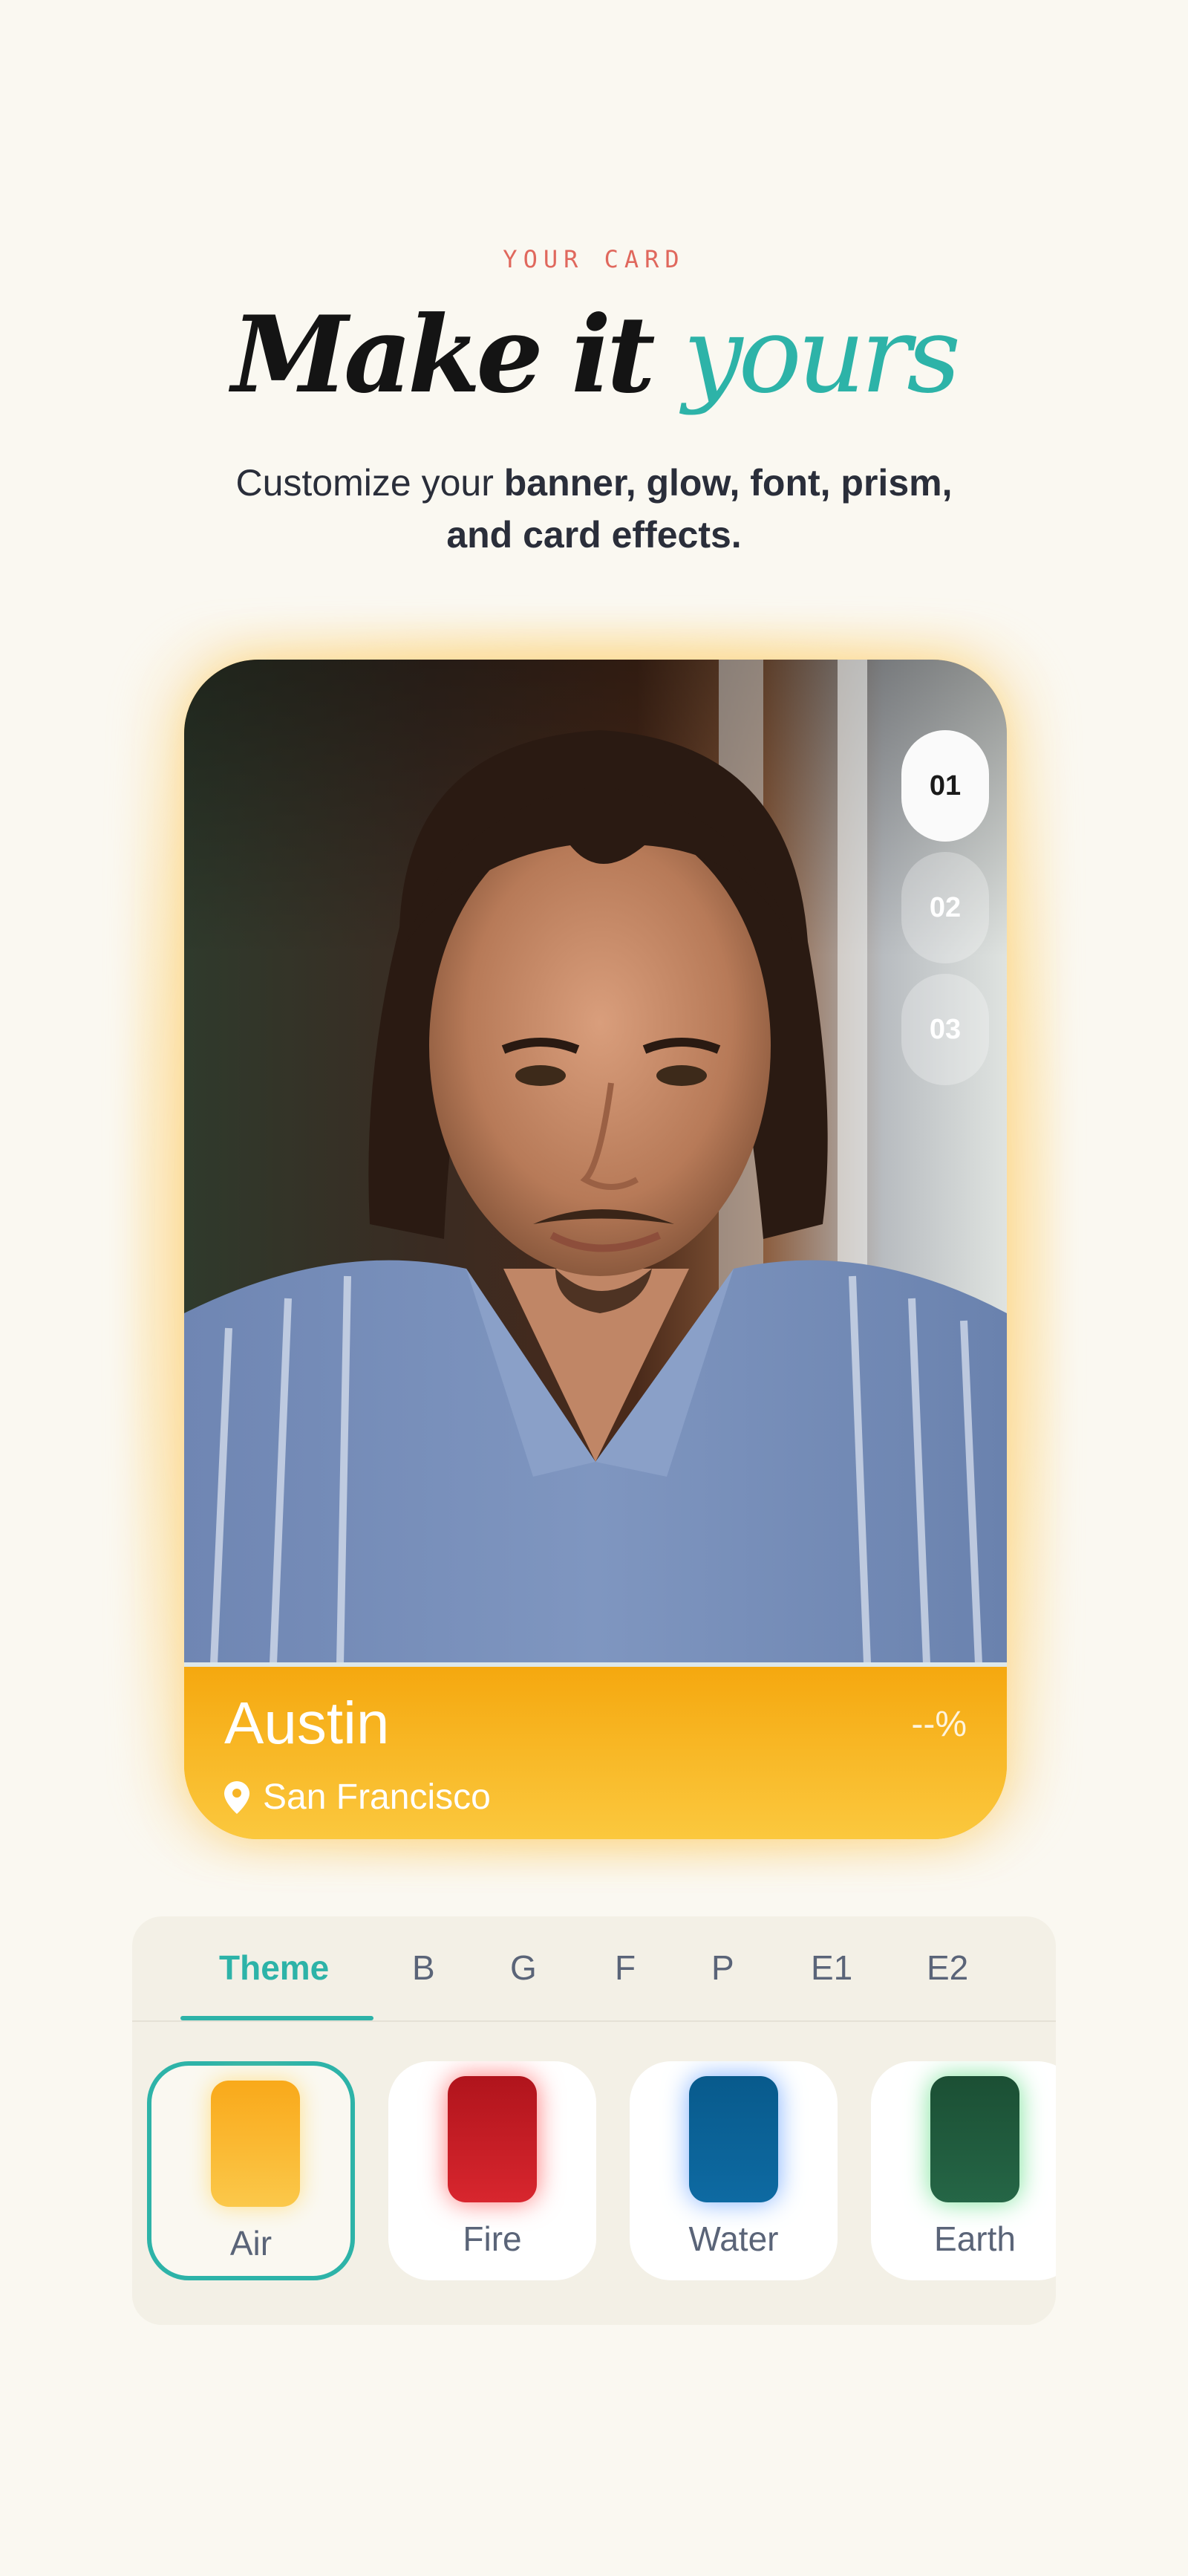  I want to click on headline-accent: yours, so click(822, 355).